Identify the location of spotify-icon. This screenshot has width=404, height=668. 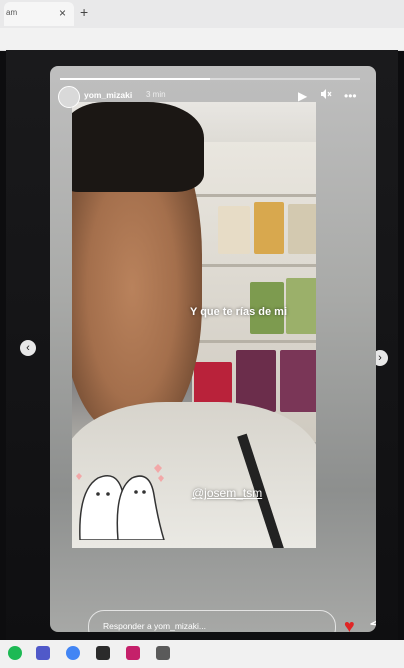
(15, 653).